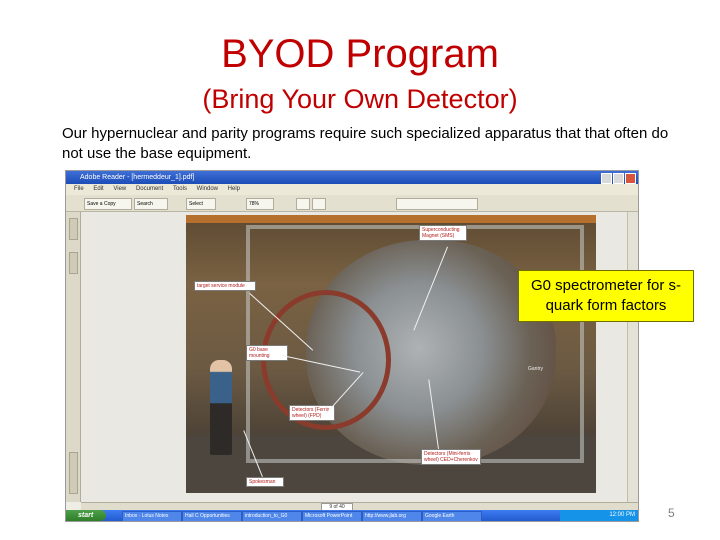 Image resolution: width=720 pixels, height=540 pixels. What do you see at coordinates (443, 233) in the screenshot?
I see `label-magnet: Superconducting Magnet (SMS)` at bounding box center [443, 233].